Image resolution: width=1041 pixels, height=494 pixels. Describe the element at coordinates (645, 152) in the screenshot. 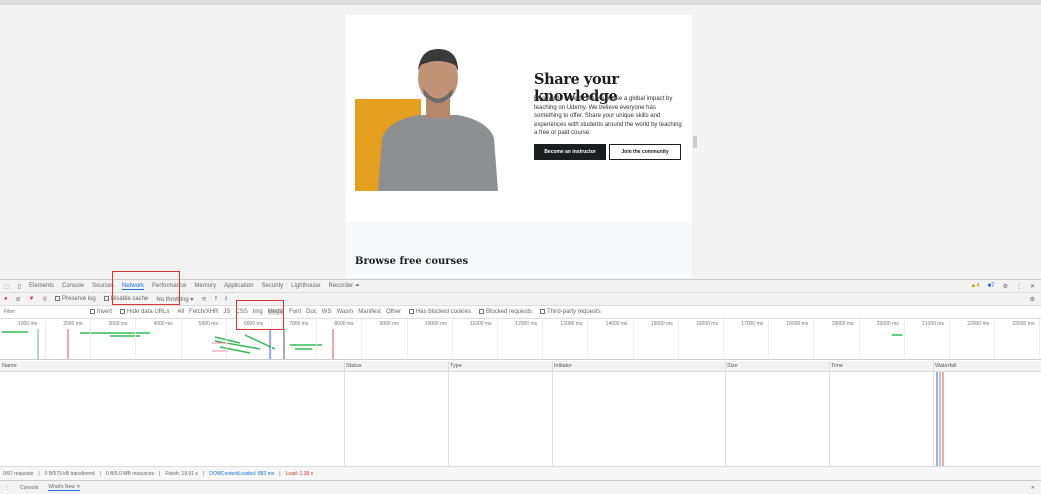

I see `join-community-button: Join the community` at that location.